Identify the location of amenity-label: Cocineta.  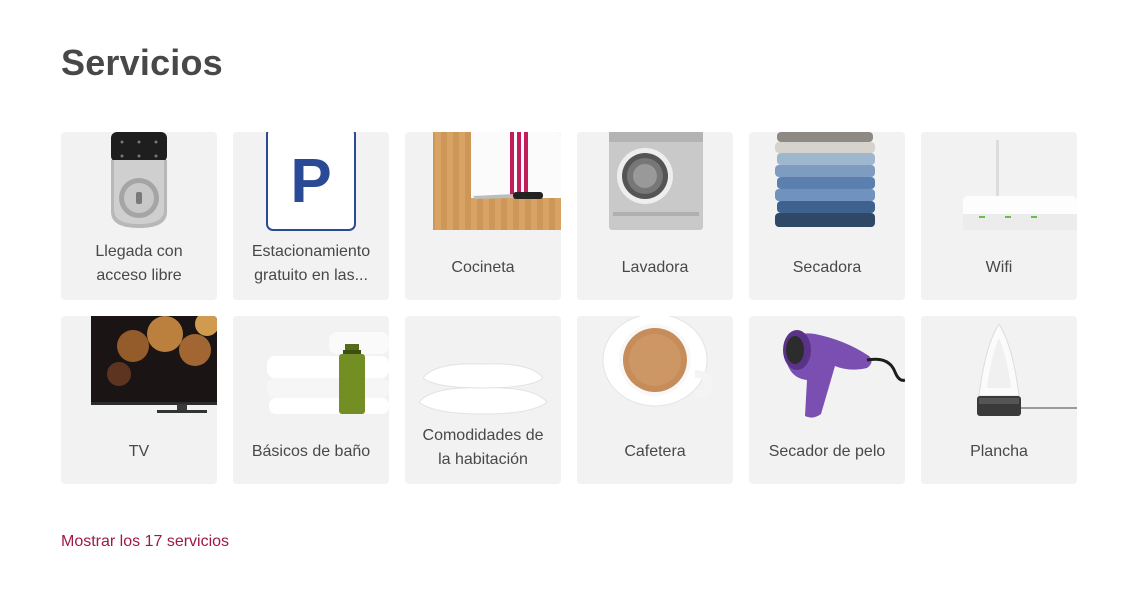
(483, 267).